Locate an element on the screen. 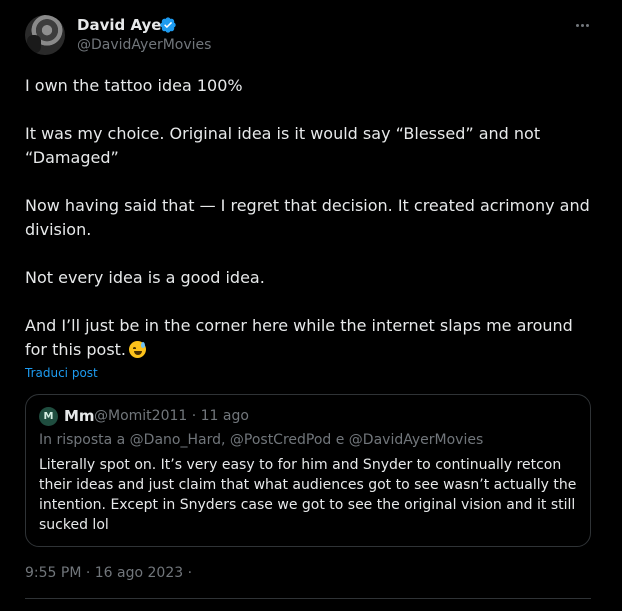  tweet-paragraph: I own the tattoo idea 100% is located at coordinates (134, 85).